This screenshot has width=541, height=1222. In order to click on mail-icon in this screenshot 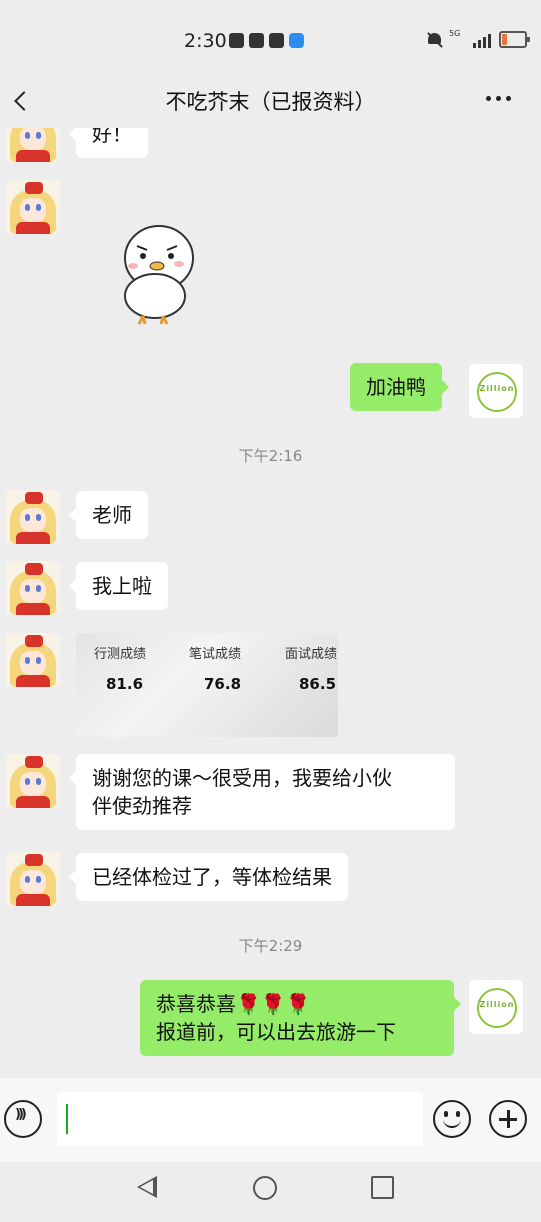, I will do `click(276, 40)`.